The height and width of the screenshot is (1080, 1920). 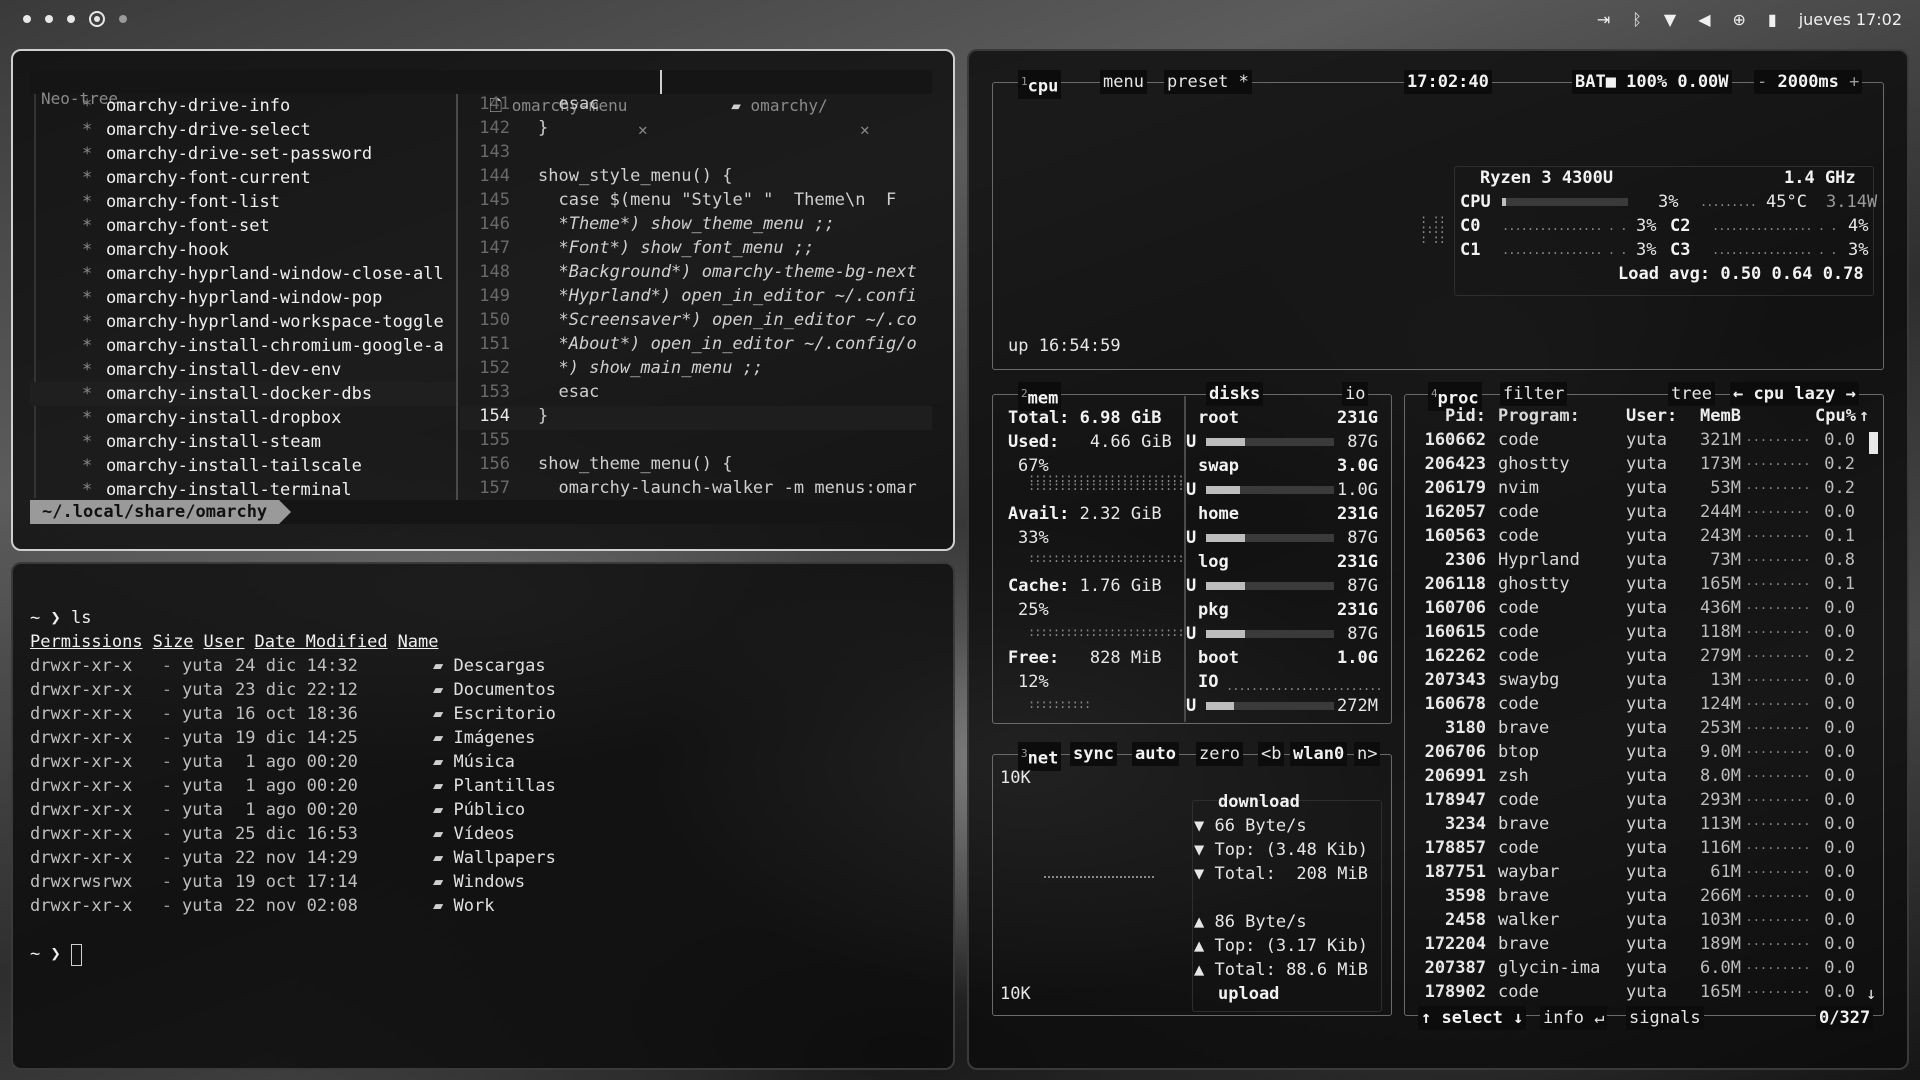 I want to click on process-row: 178947 code yuta 293M......... 0.0, so click(x=1635, y=802).